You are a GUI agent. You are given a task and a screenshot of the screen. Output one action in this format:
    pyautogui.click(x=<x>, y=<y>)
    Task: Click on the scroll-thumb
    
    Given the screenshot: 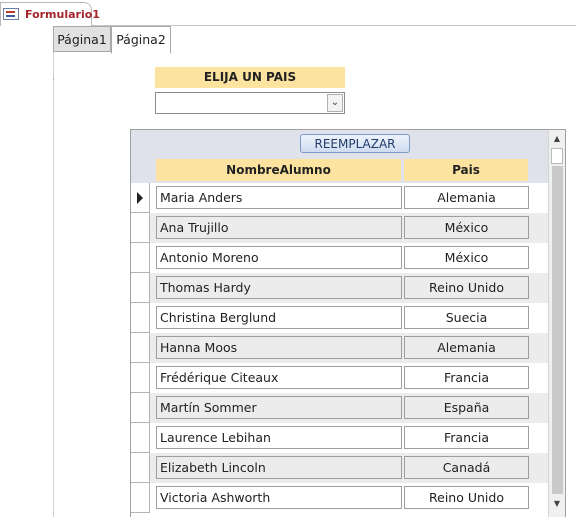 What is the action you would take?
    pyautogui.click(x=557, y=156)
    